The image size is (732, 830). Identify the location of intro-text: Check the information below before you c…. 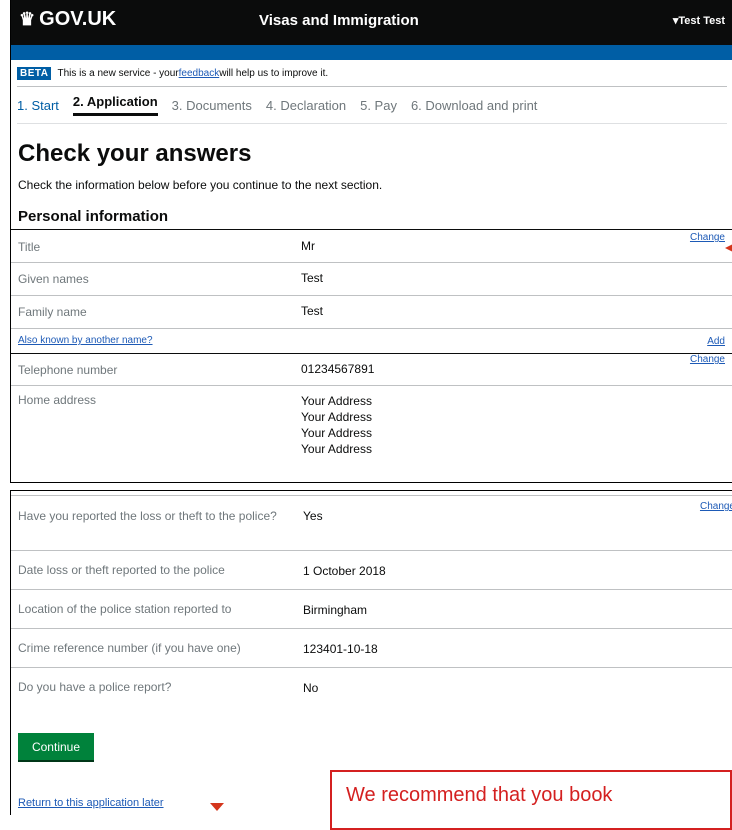
(200, 185).